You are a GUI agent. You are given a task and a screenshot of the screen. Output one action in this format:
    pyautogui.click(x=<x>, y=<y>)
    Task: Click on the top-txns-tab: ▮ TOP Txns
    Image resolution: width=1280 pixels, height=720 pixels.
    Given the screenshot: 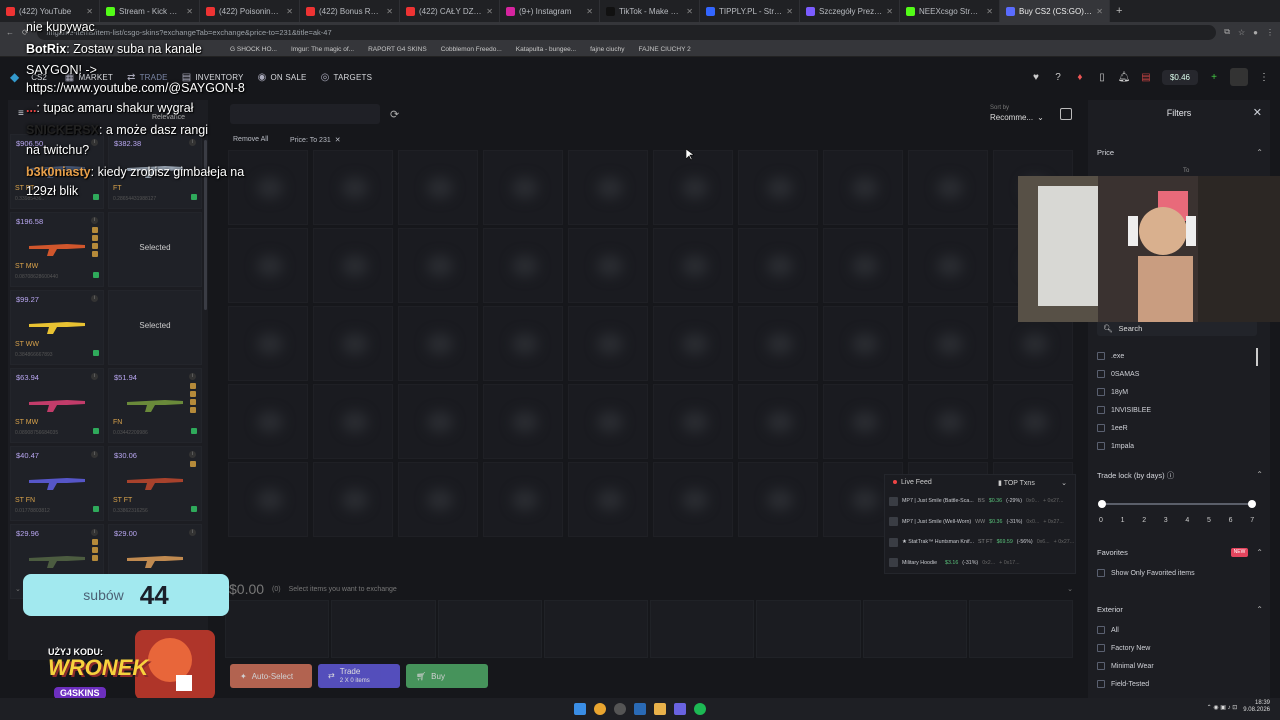 What is the action you would take?
    pyautogui.click(x=1016, y=483)
    